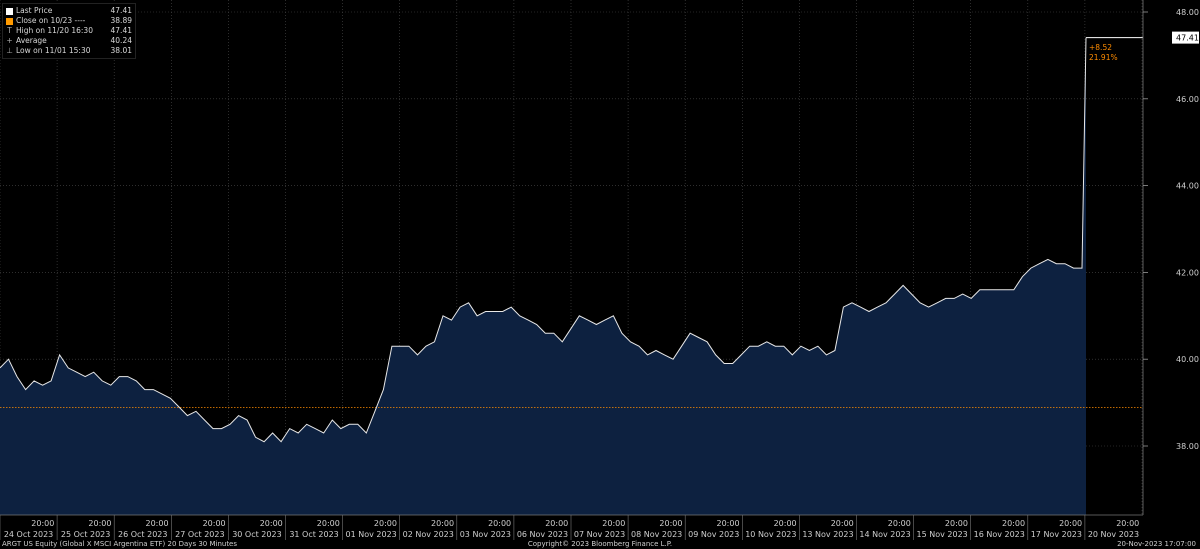 The image size is (1200, 549). What do you see at coordinates (9, 21) in the screenshot?
I see `orange-square-icon` at bounding box center [9, 21].